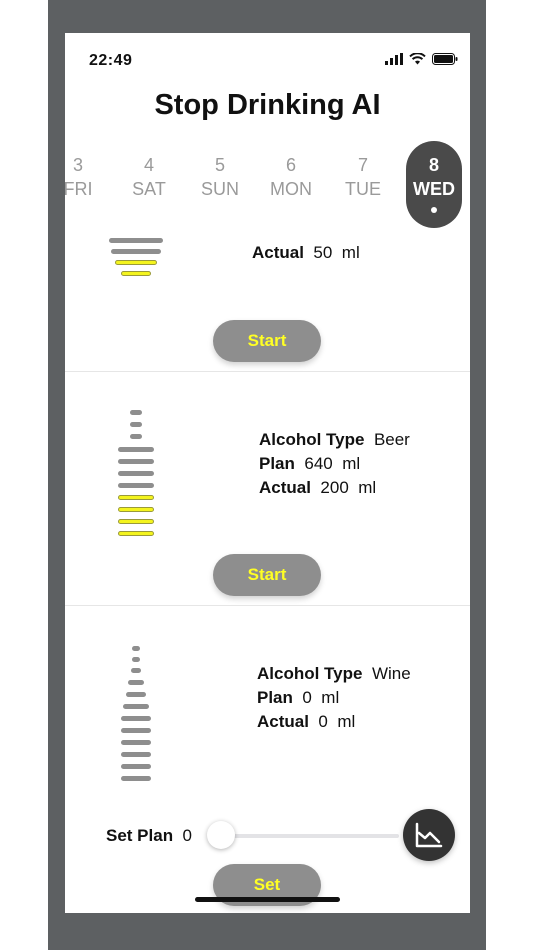 The image size is (534, 950). What do you see at coordinates (291, 177) in the screenshot?
I see `day-item-mon: 6 MON` at bounding box center [291, 177].